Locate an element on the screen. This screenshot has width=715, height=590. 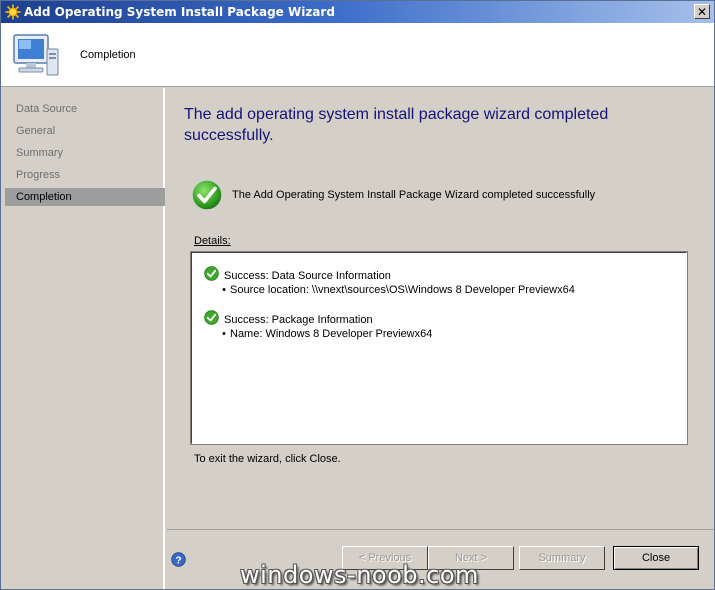
header-page-name: Completion is located at coordinates (108, 55).